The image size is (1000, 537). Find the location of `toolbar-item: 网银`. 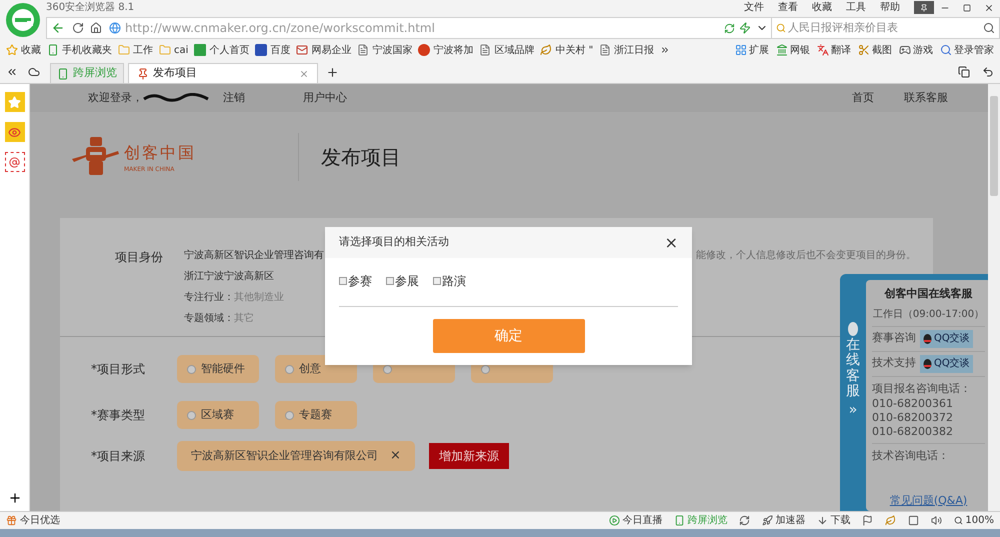

toolbar-item: 网银 is located at coordinates (793, 50).